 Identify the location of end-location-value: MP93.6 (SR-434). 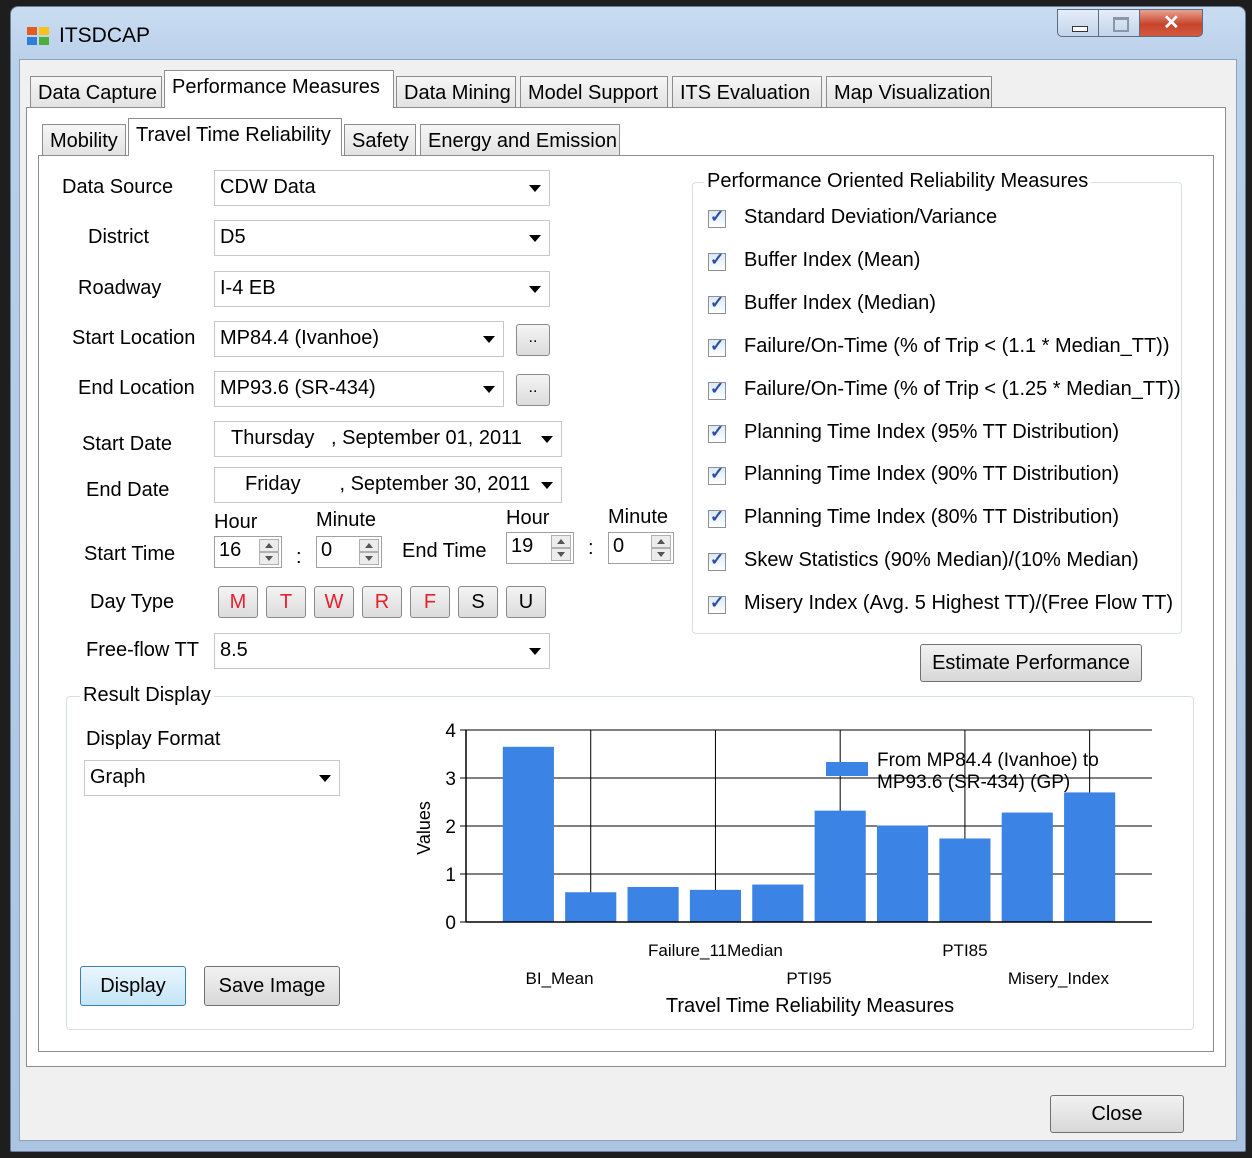
(298, 388).